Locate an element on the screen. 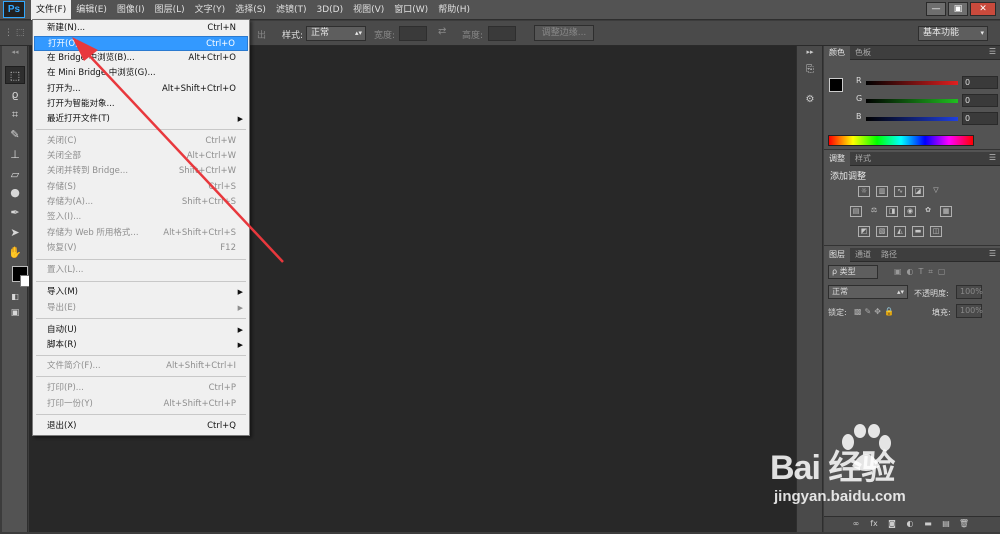 Image resolution: width=1000 pixels, height=534 pixels. expand-icon: ▸▸ is located at coordinates (810, 55).